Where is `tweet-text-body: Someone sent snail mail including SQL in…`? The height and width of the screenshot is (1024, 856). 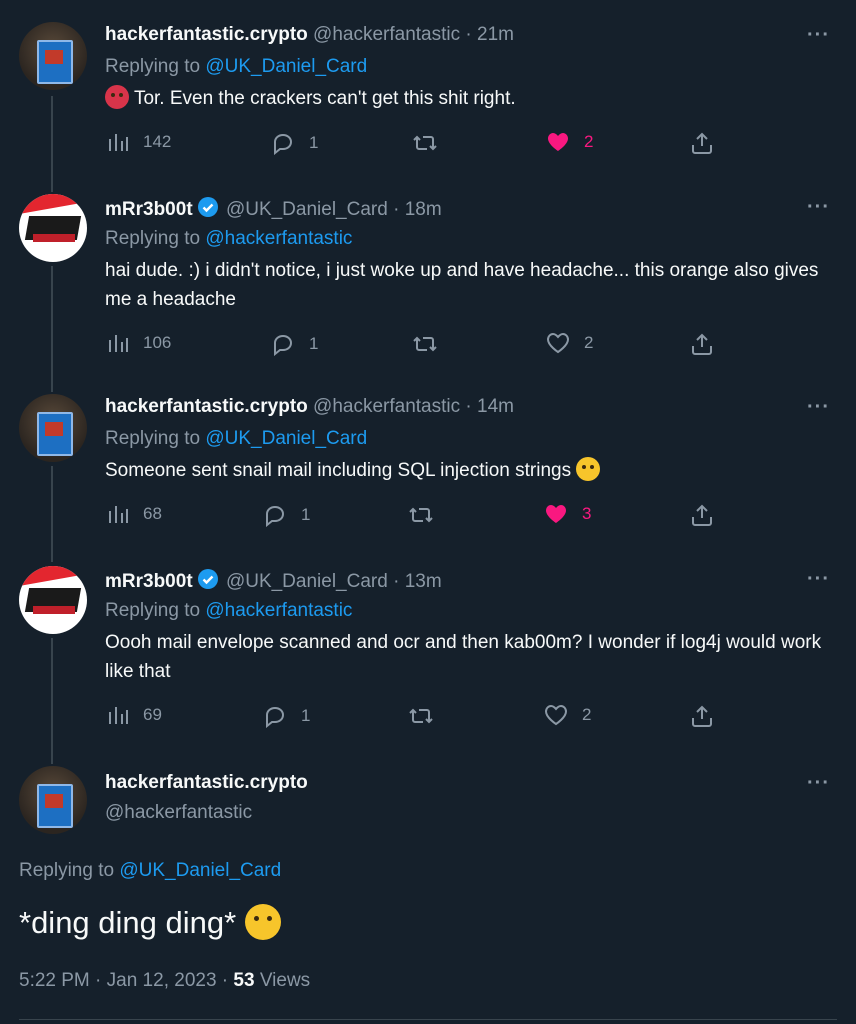 tweet-text-body: Someone sent snail mail including SQL in… is located at coordinates (338, 470).